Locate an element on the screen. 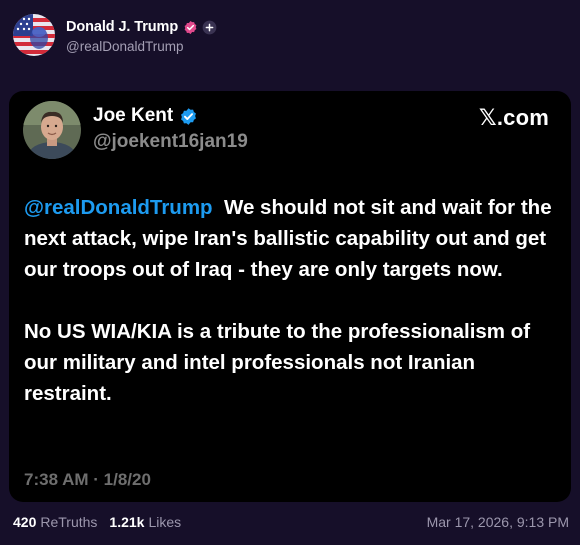 Image resolution: width=580 pixels, height=545 pixels. likes-stat: 1.21k Likes is located at coordinates (145, 522).